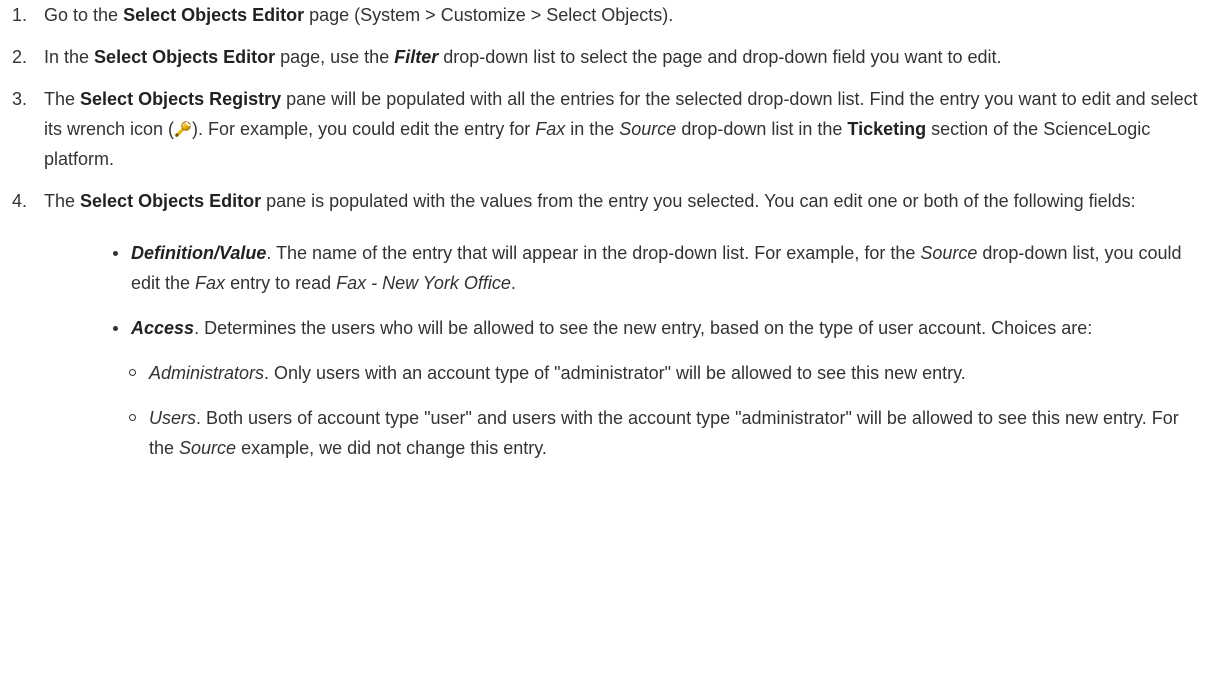 The image size is (1228, 688). I want to click on step-text: drop-down list in the, so click(762, 129).